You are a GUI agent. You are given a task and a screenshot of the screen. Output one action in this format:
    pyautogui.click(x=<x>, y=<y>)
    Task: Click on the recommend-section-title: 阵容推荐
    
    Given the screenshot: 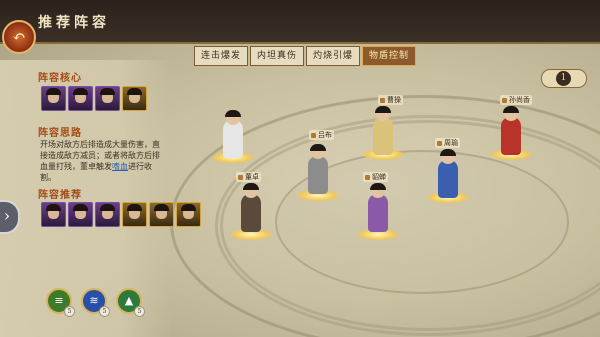 What is the action you would take?
    pyautogui.click(x=60, y=195)
    